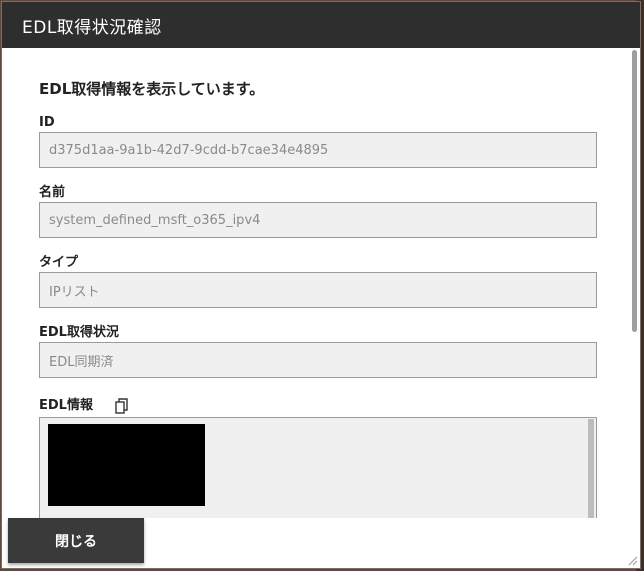  Describe the element at coordinates (321, 25) in the screenshot. I see `dialog-header: EDL取得状況確認` at that location.